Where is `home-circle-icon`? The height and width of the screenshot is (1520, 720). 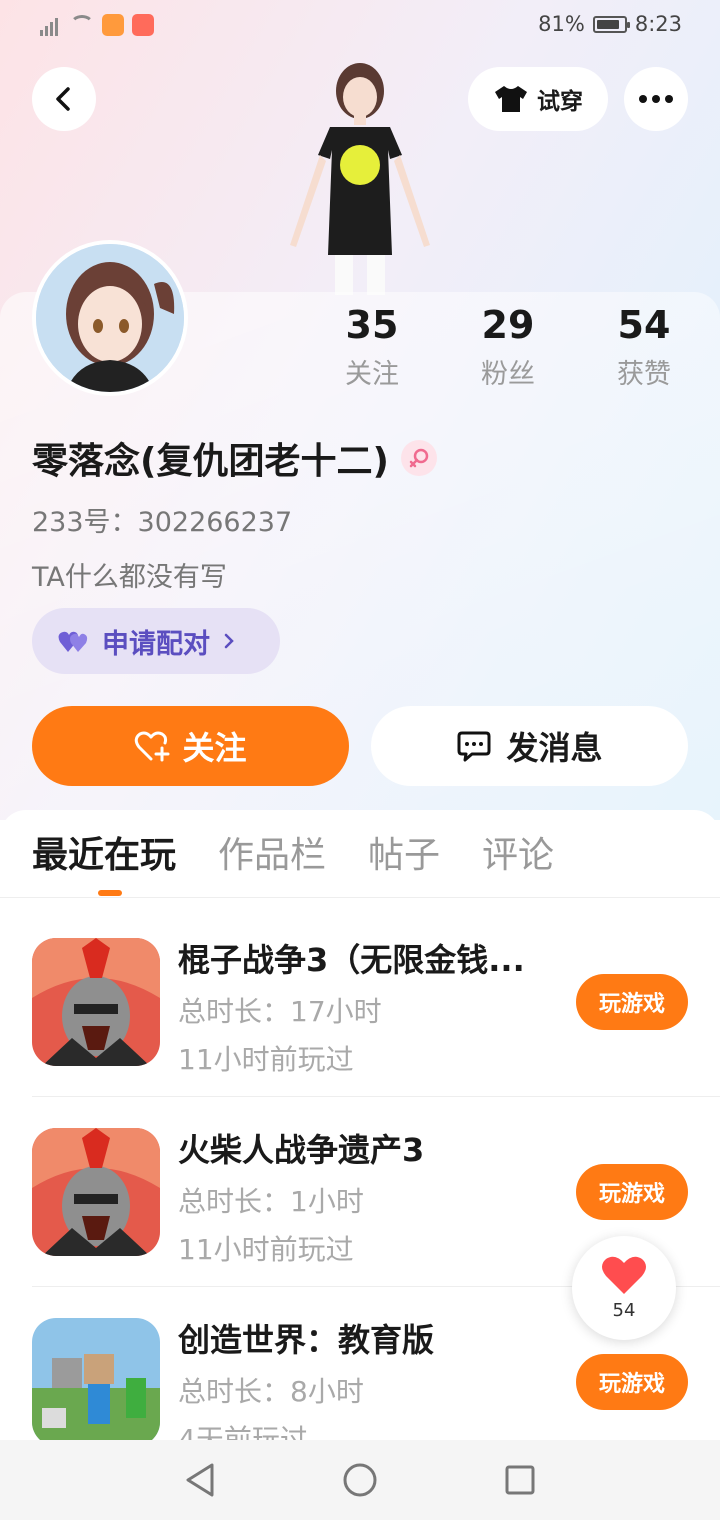
home-circle-icon is located at coordinates (360, 1480).